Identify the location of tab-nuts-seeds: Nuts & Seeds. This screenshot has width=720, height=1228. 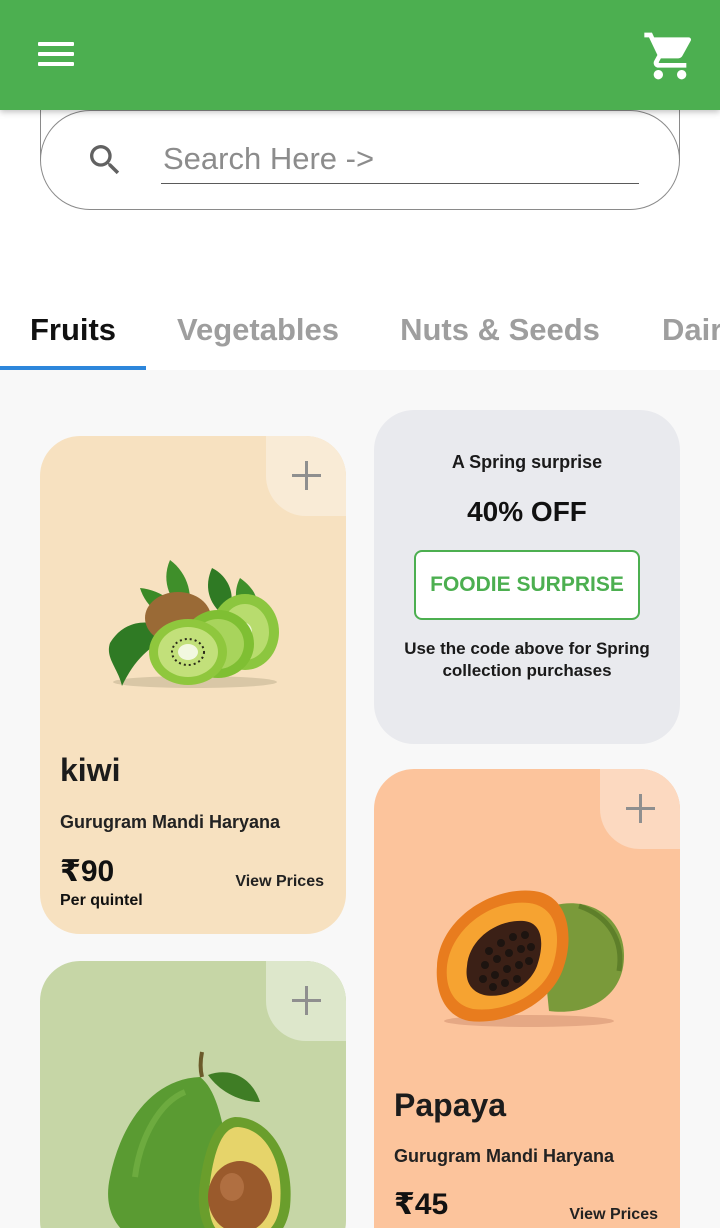
(500, 330).